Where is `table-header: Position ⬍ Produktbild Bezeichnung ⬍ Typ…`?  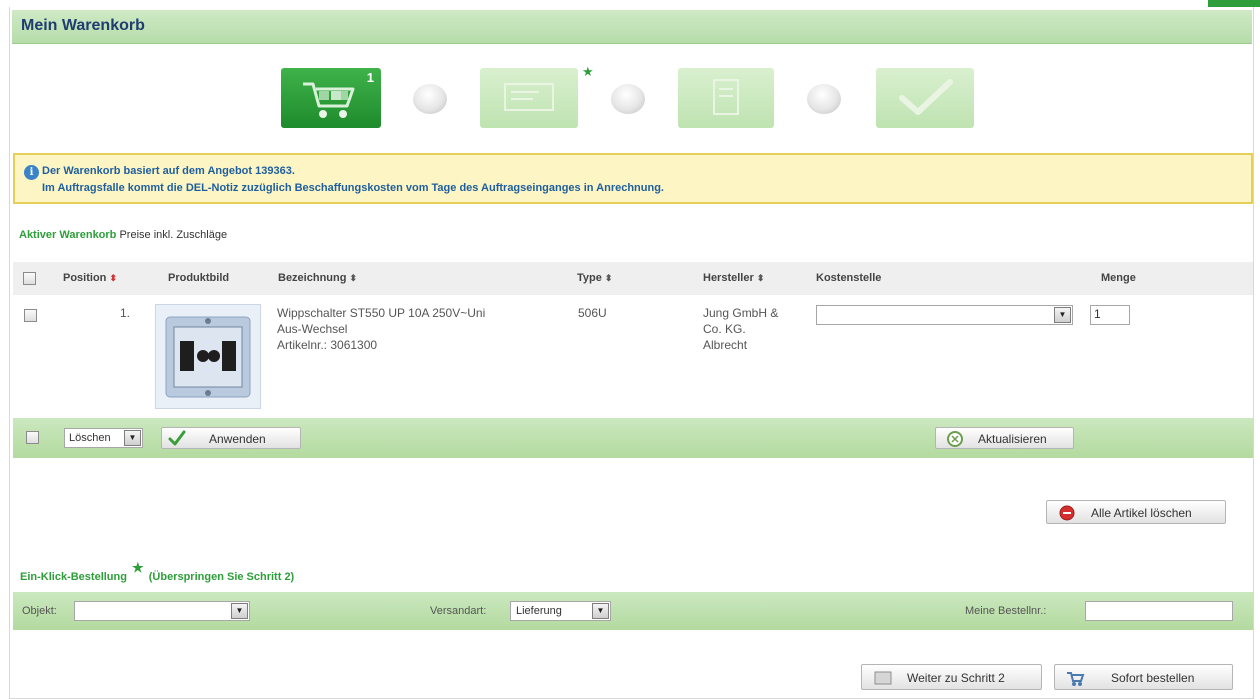 table-header: Position ⬍ Produktbild Bezeichnung ⬍ Typ… is located at coordinates (633, 278).